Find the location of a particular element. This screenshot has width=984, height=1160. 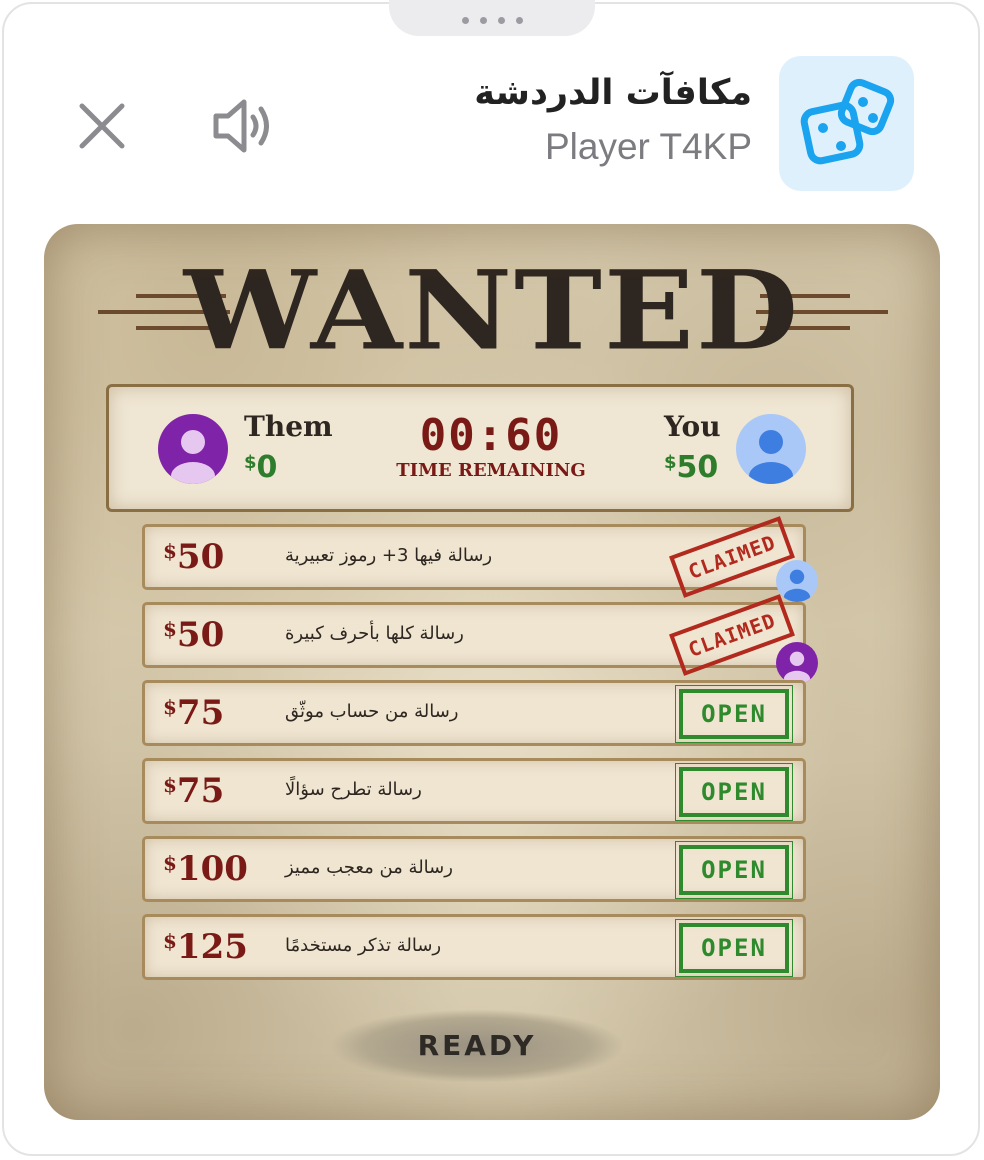

app-icon-tile is located at coordinates (846, 123).